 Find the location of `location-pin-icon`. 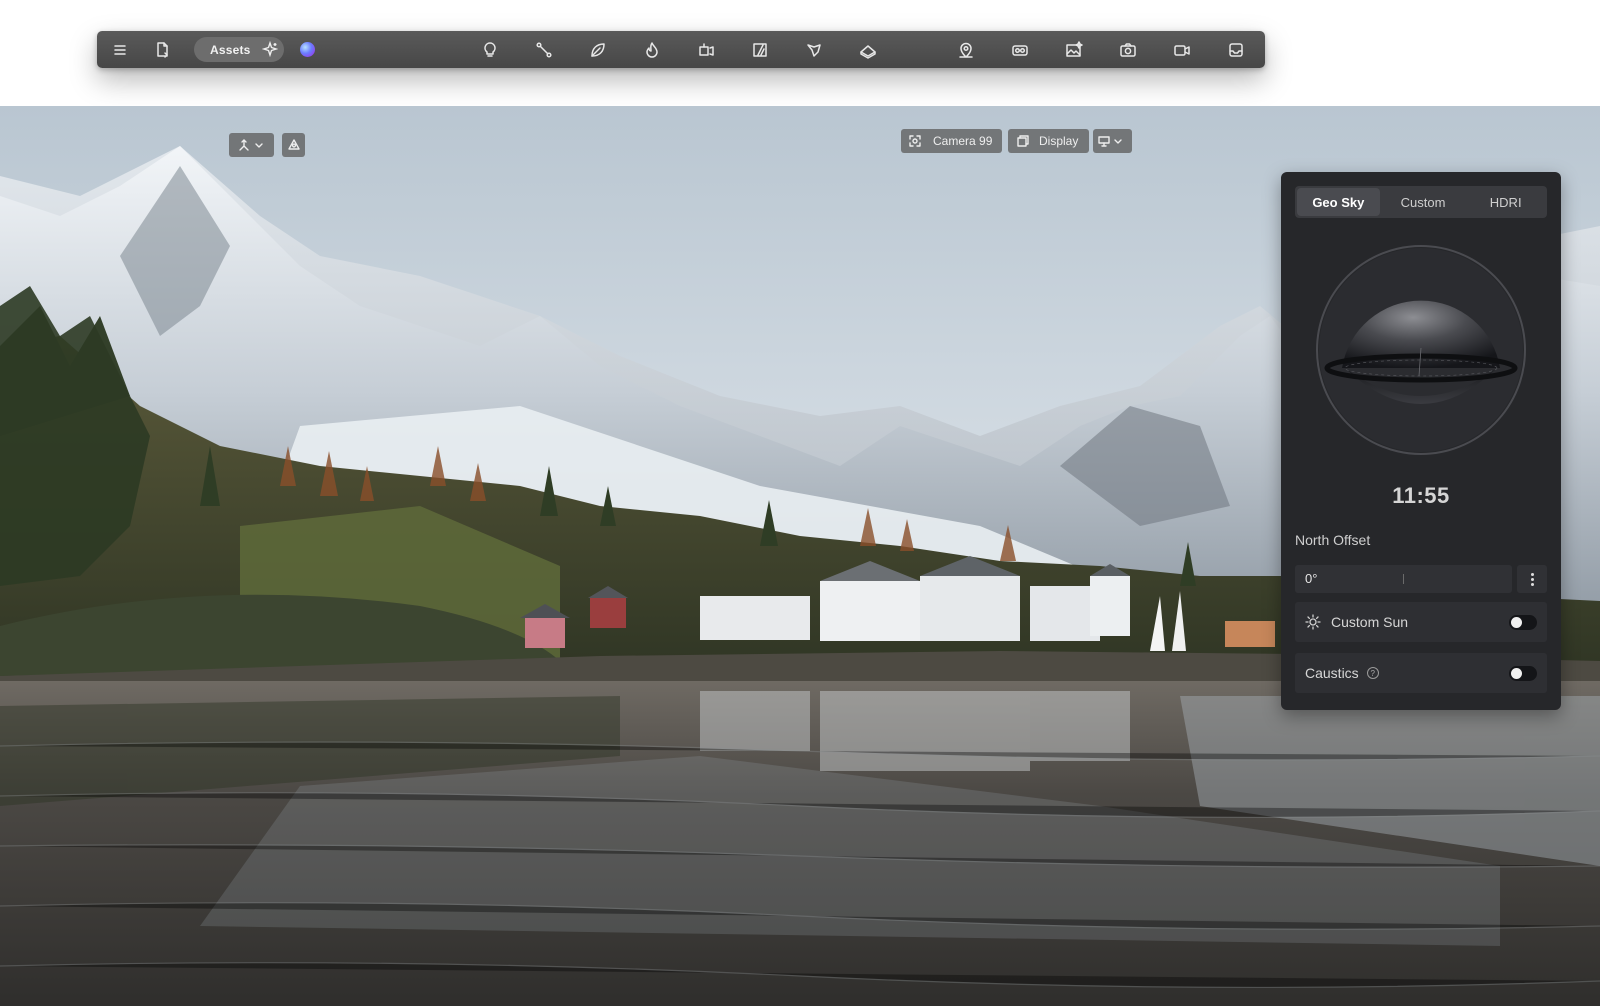

location-pin-icon is located at coordinates (966, 50).